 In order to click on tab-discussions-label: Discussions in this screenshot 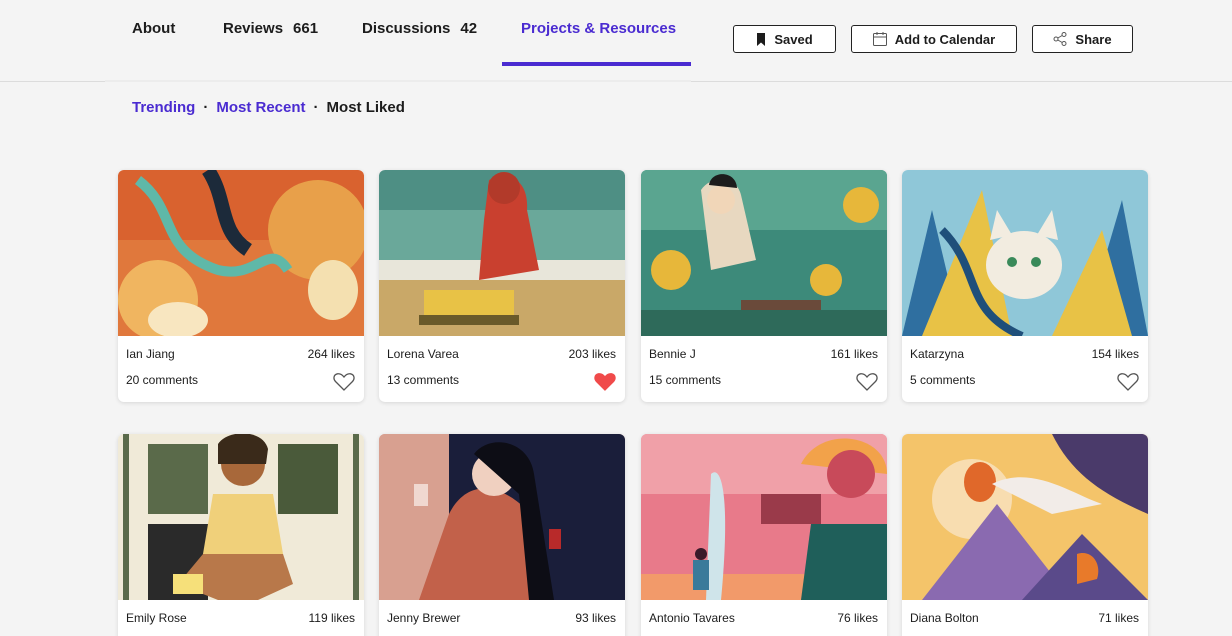, I will do `click(406, 28)`.